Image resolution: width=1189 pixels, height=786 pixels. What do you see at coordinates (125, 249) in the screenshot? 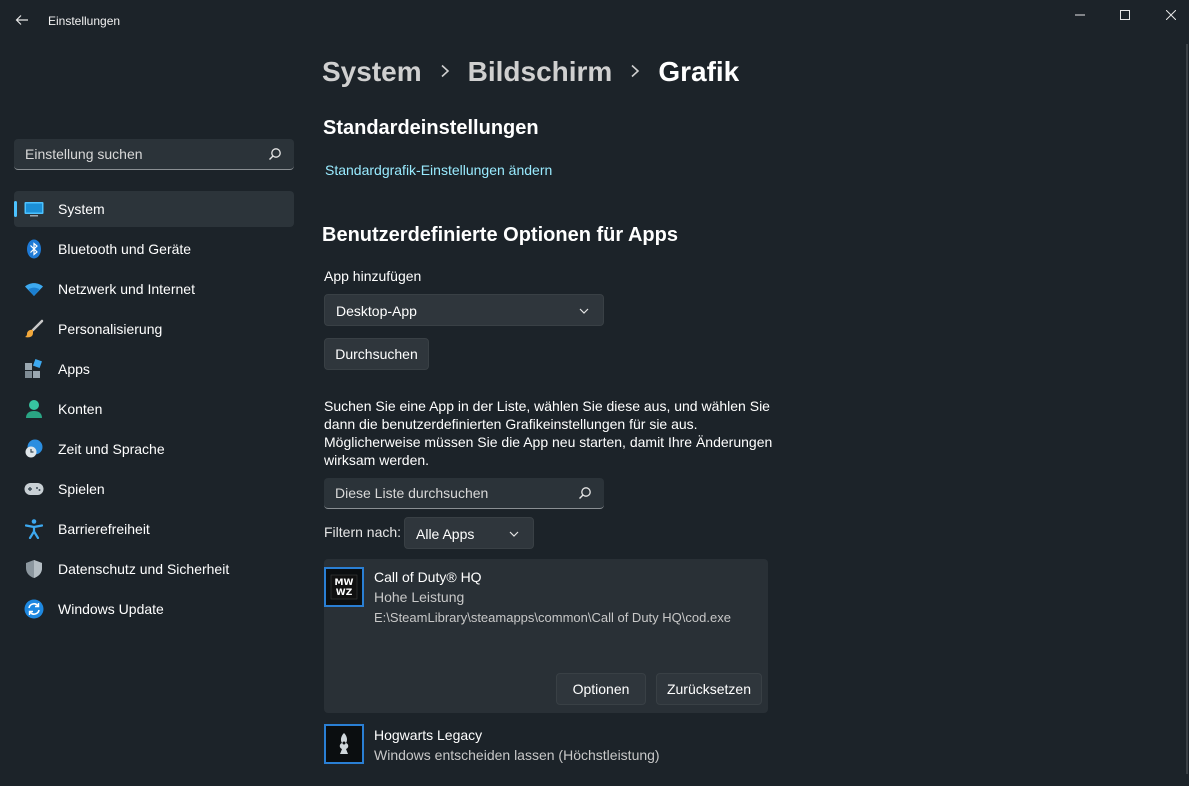
I see `sidebar-item-label: Bluetooth und Geräte` at bounding box center [125, 249].